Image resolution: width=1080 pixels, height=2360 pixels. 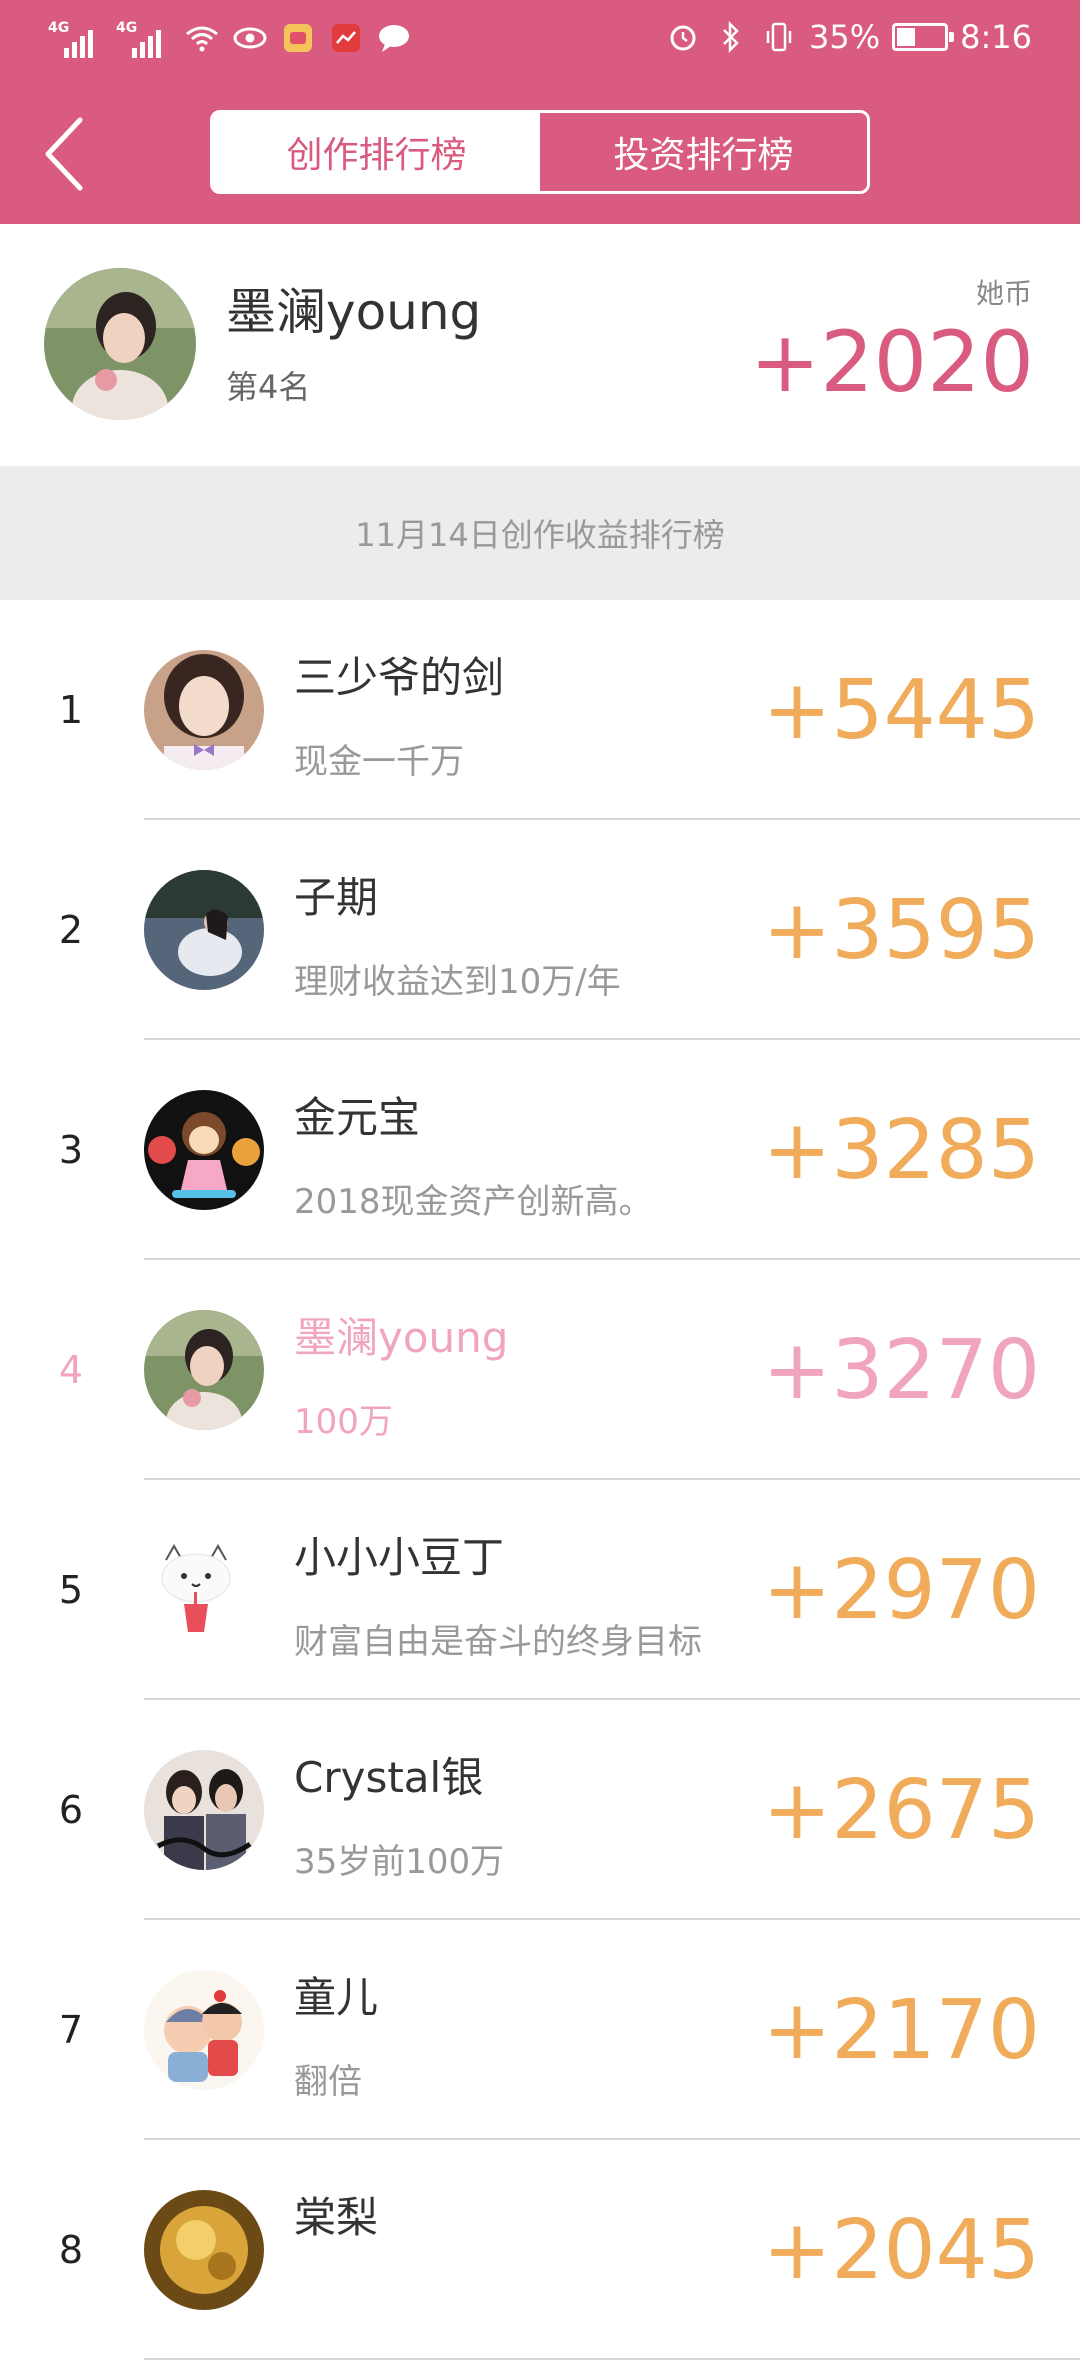 What do you see at coordinates (399, 1862) in the screenshot?
I see `user-goal: 35岁前100万` at bounding box center [399, 1862].